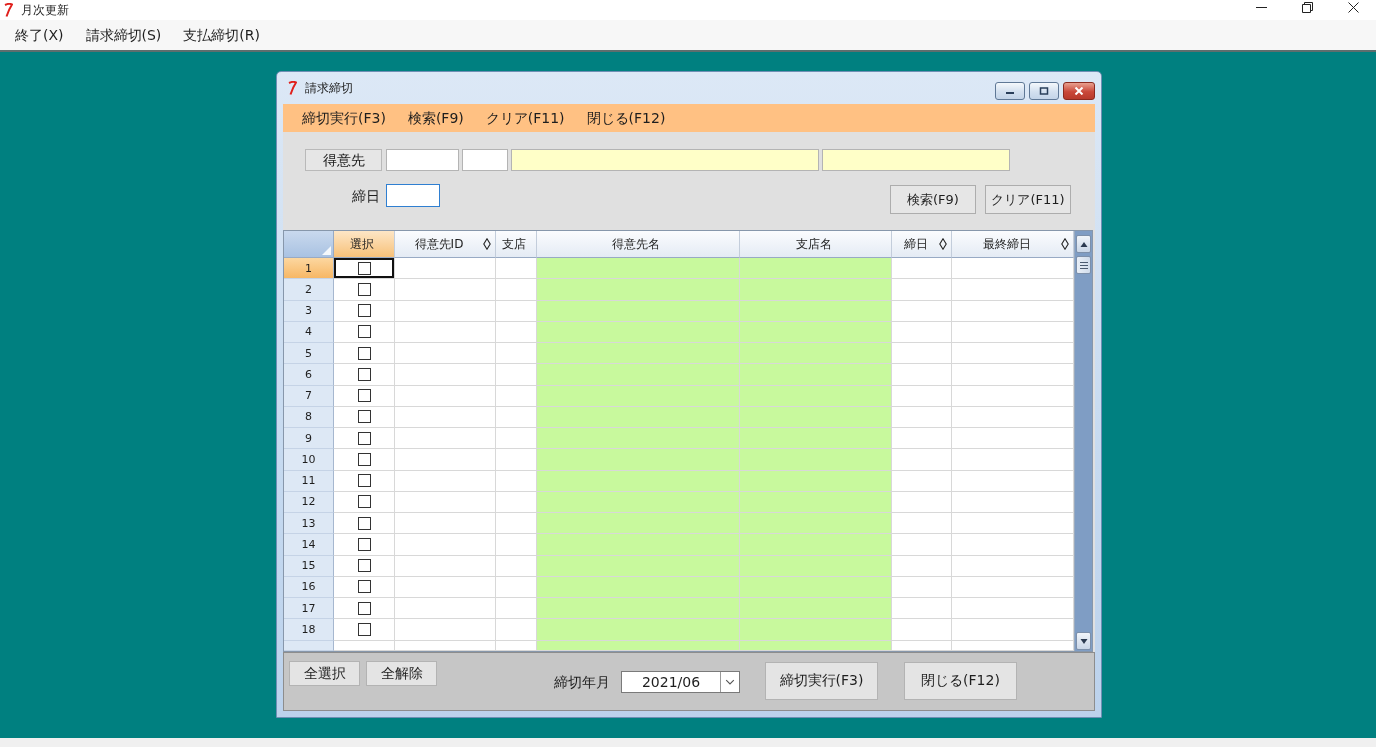  Describe the element at coordinates (221, 35) in the screenshot. I see `menu-item: 支払締切(R)` at that location.